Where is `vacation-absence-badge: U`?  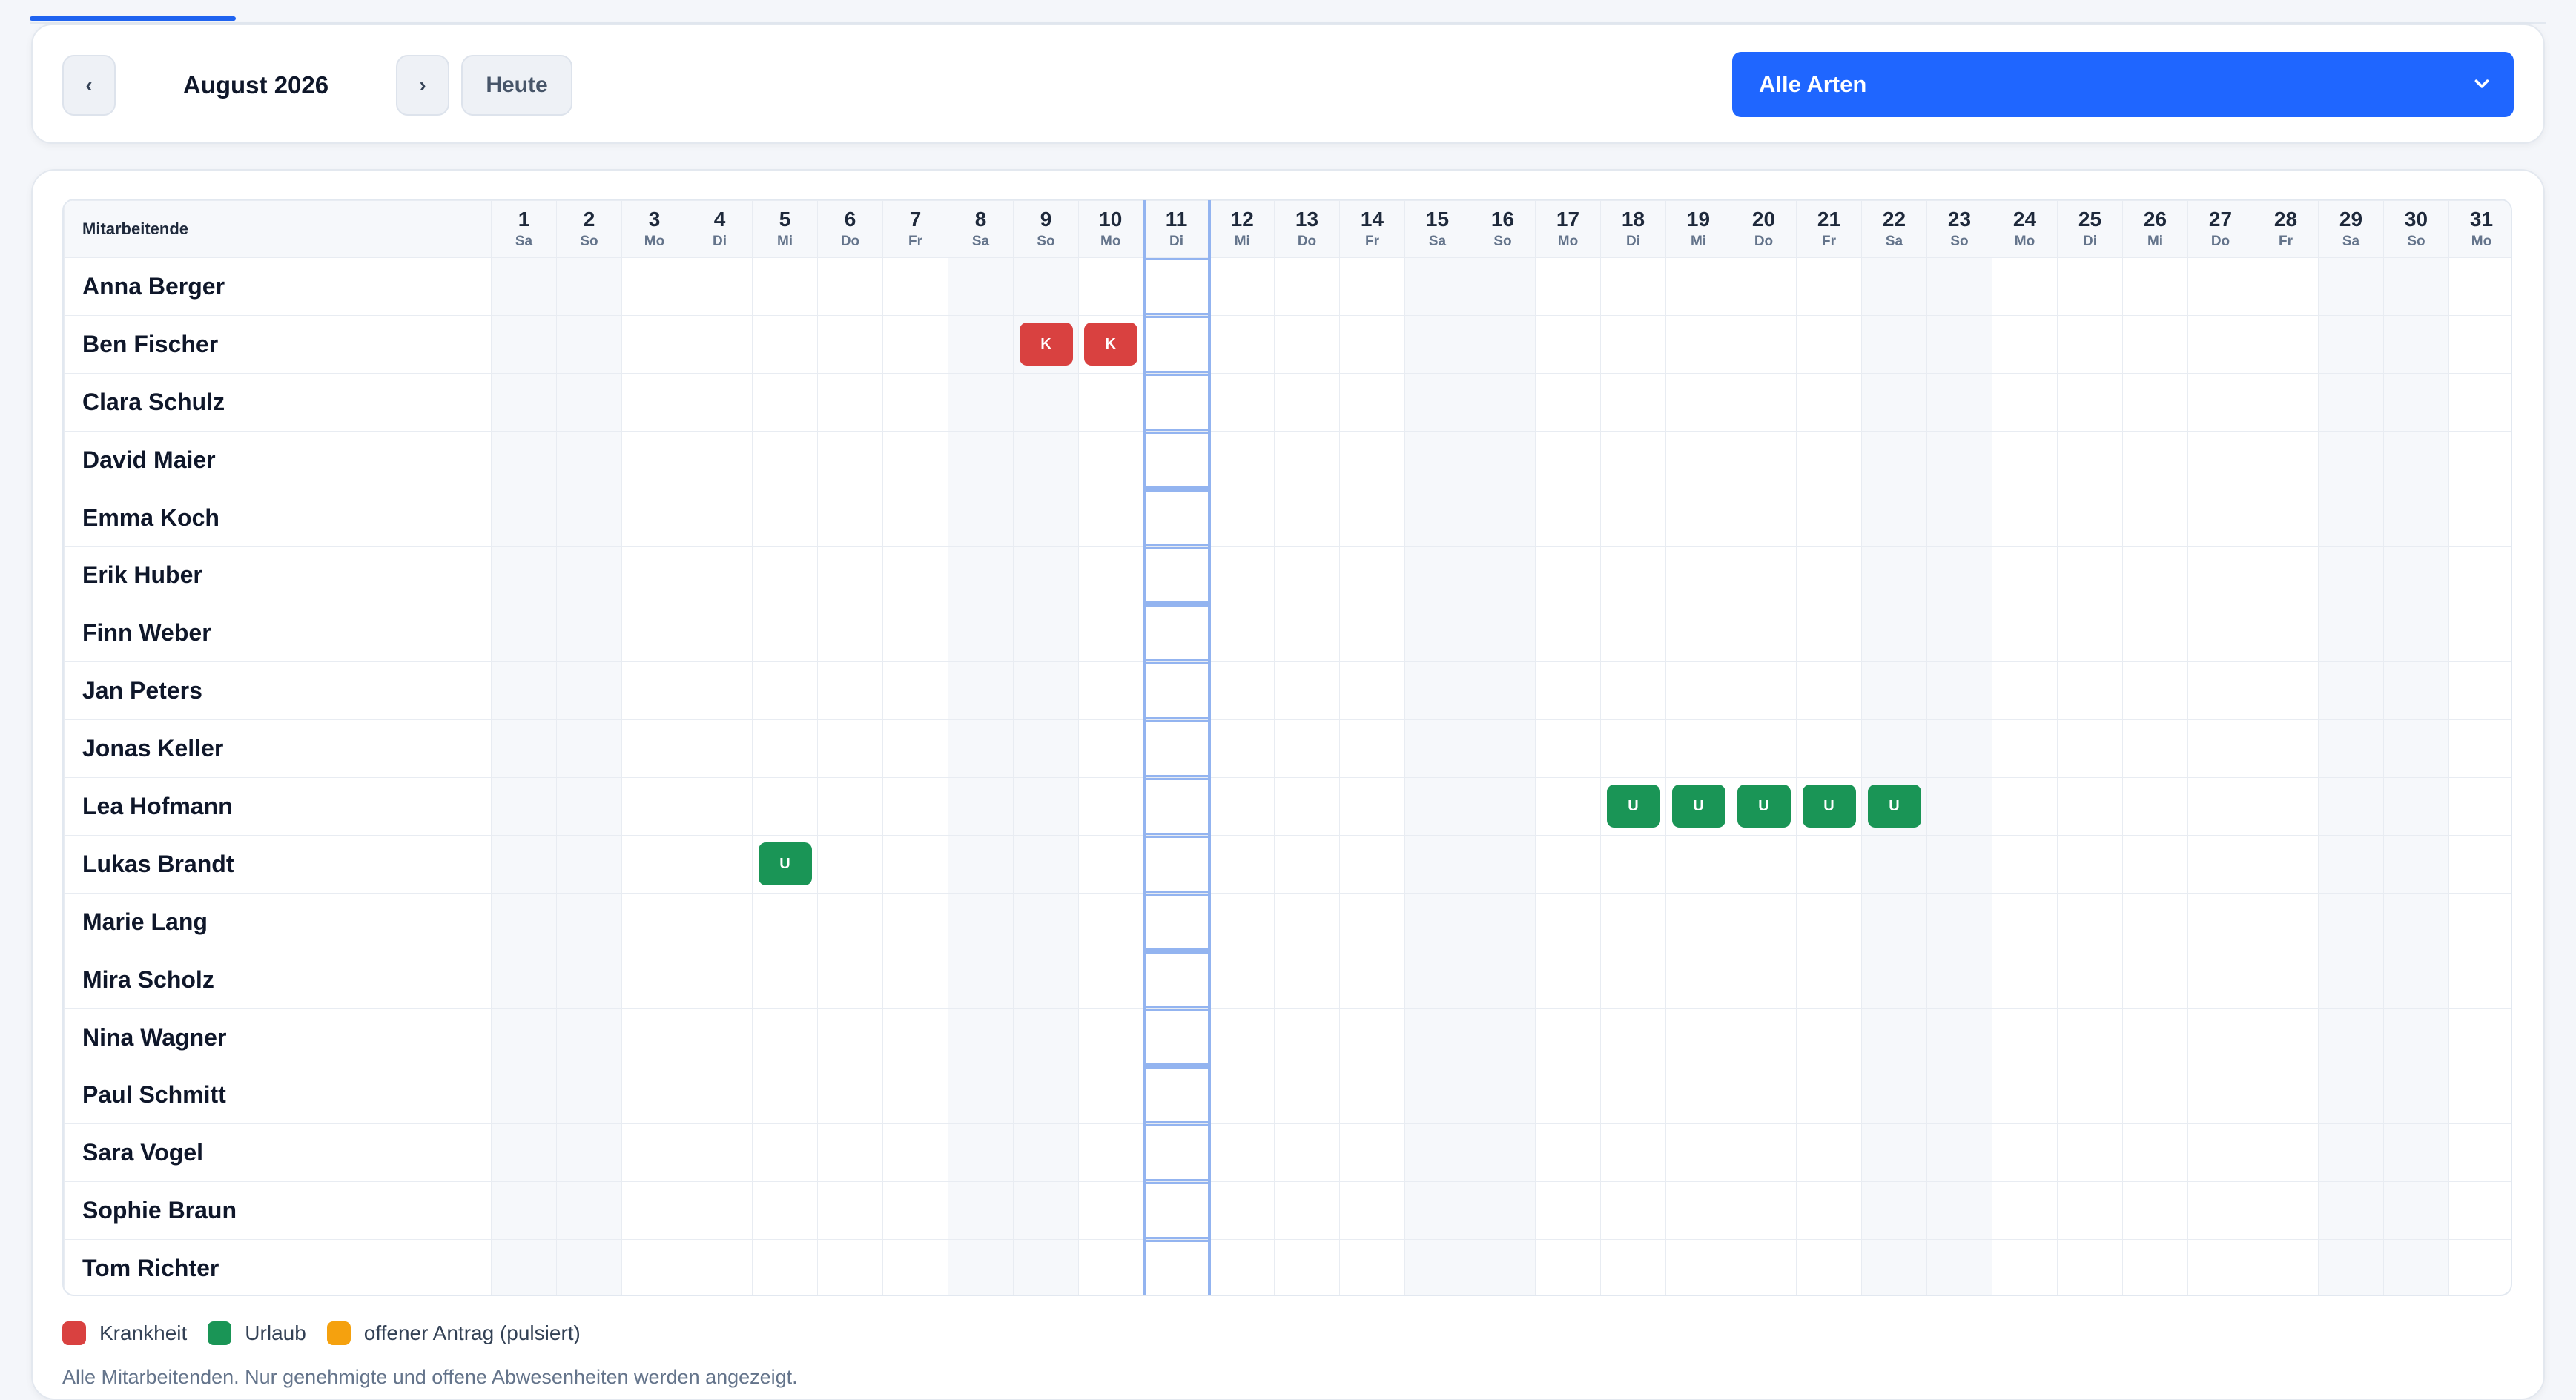
vacation-absence-badge: U is located at coordinates (1698, 806).